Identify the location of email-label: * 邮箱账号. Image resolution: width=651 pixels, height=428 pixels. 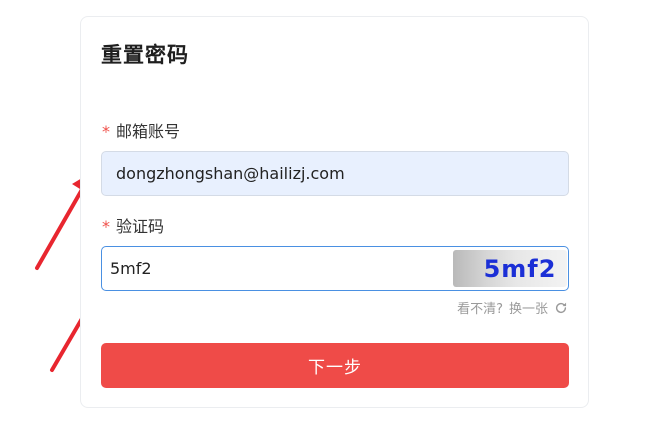
(141, 130).